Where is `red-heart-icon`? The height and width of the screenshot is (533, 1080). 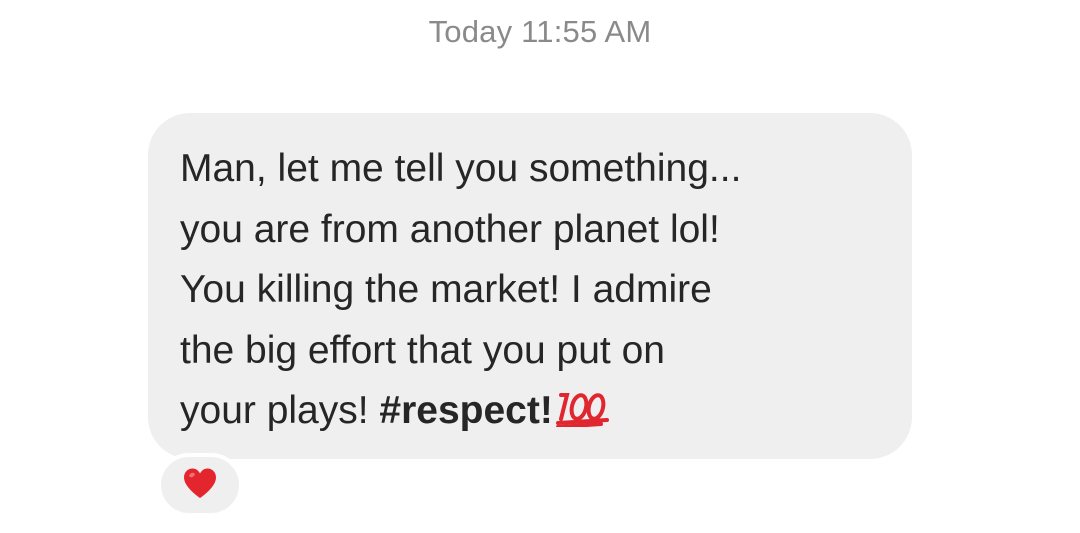 red-heart-icon is located at coordinates (200, 485).